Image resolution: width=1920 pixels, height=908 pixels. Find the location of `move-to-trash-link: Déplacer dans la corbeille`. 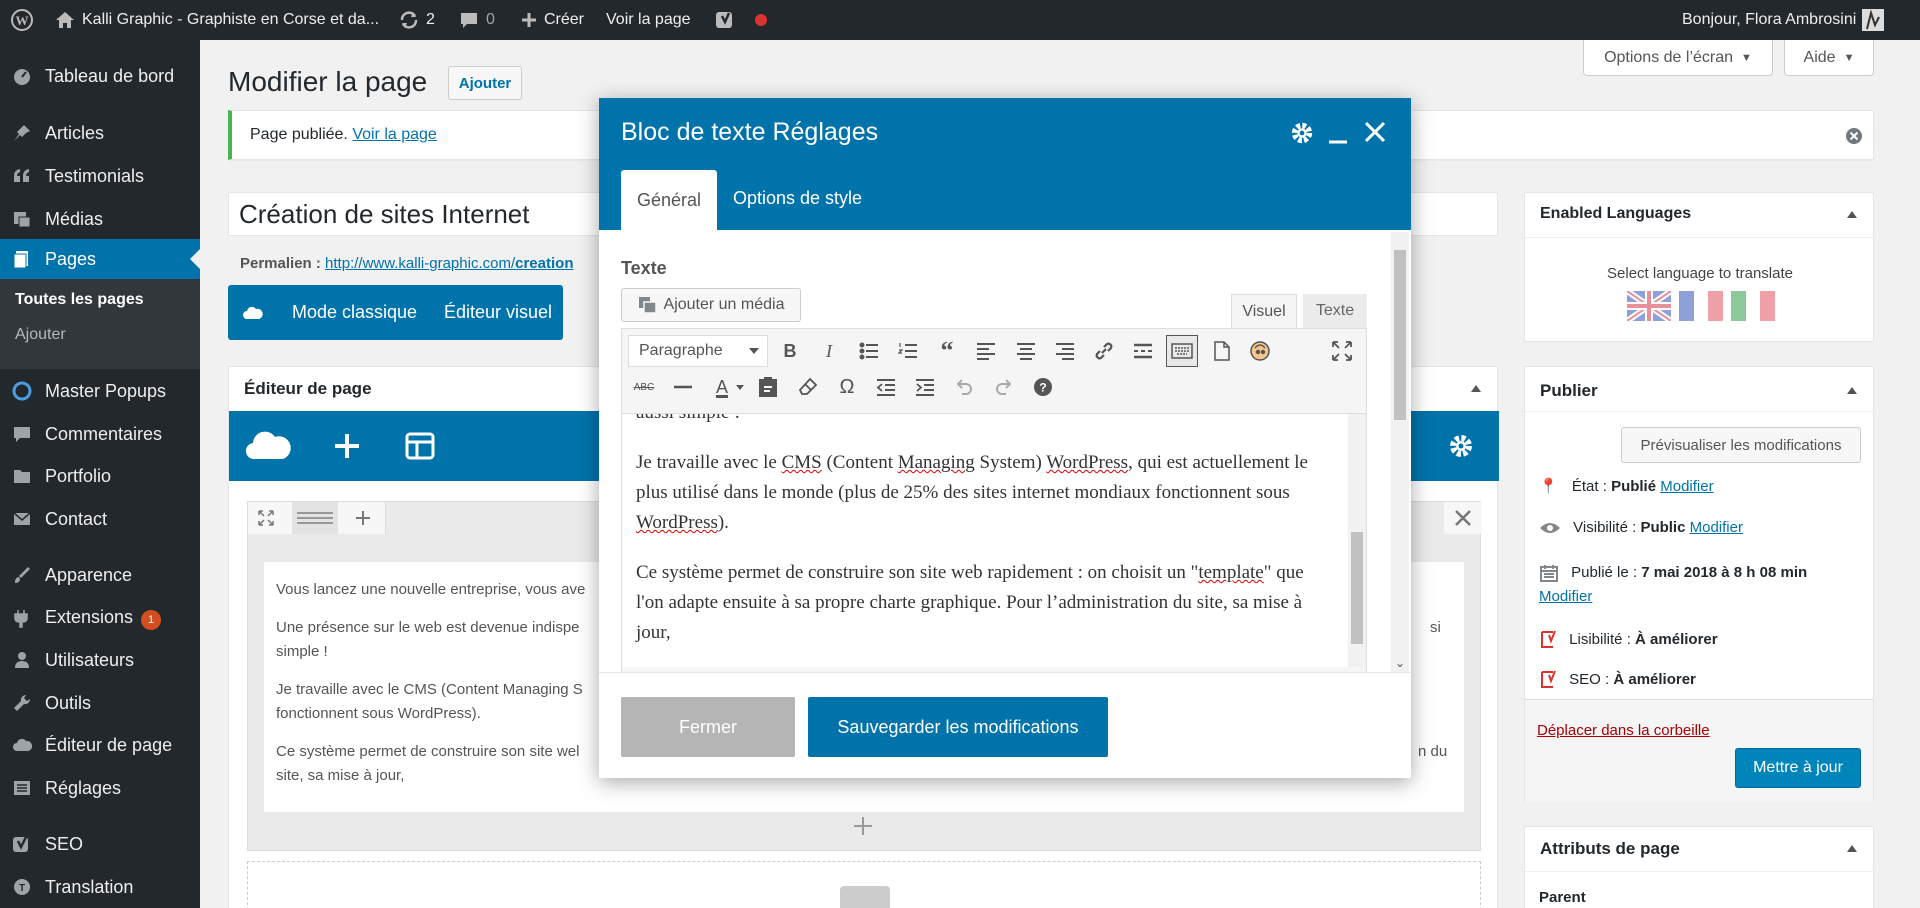

move-to-trash-link: Déplacer dans la corbeille is located at coordinates (1623, 730).